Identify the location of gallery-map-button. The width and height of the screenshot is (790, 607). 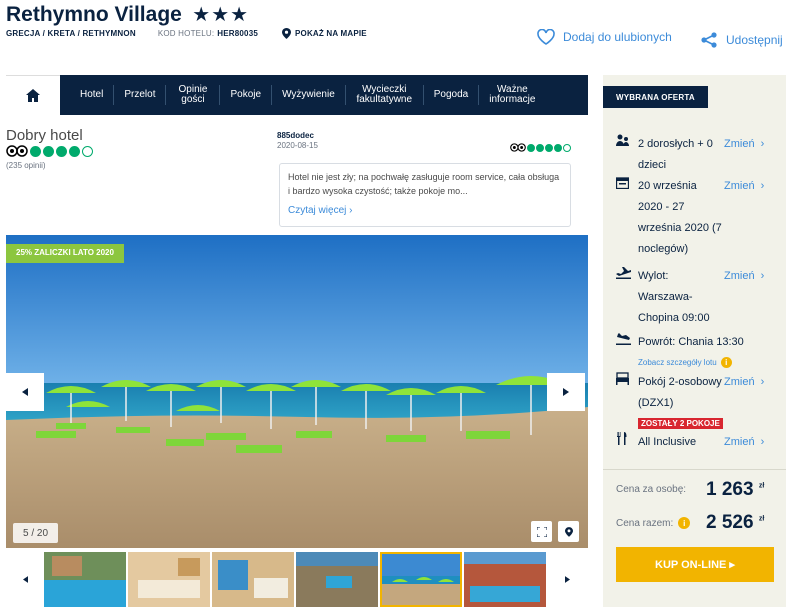
(568, 531).